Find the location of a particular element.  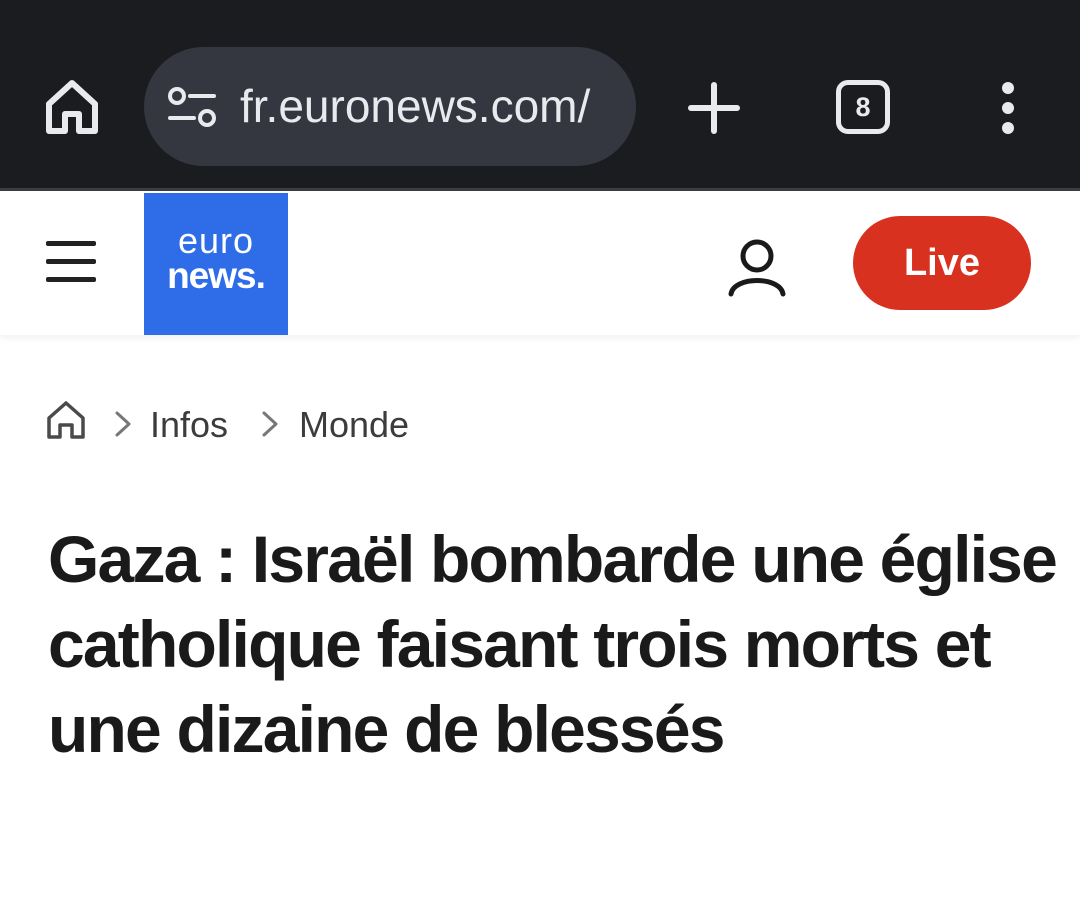

euronews-logo: euro news. is located at coordinates (216, 264).